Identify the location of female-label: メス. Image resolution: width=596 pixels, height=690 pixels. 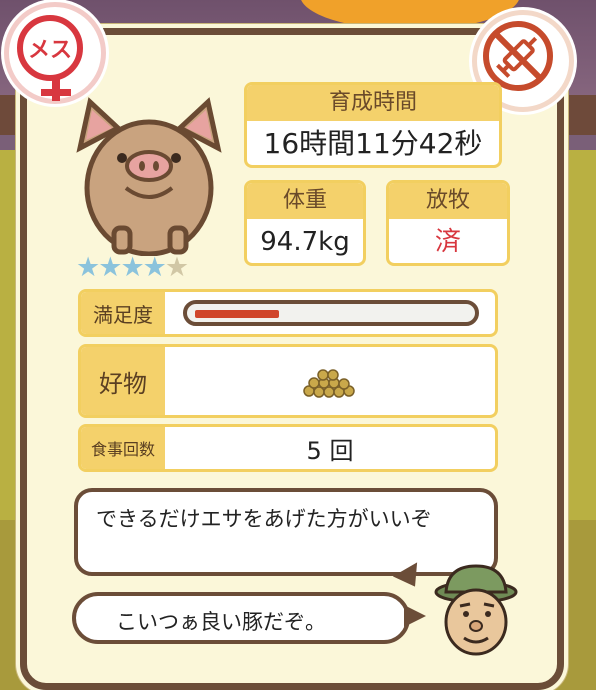
(50, 48).